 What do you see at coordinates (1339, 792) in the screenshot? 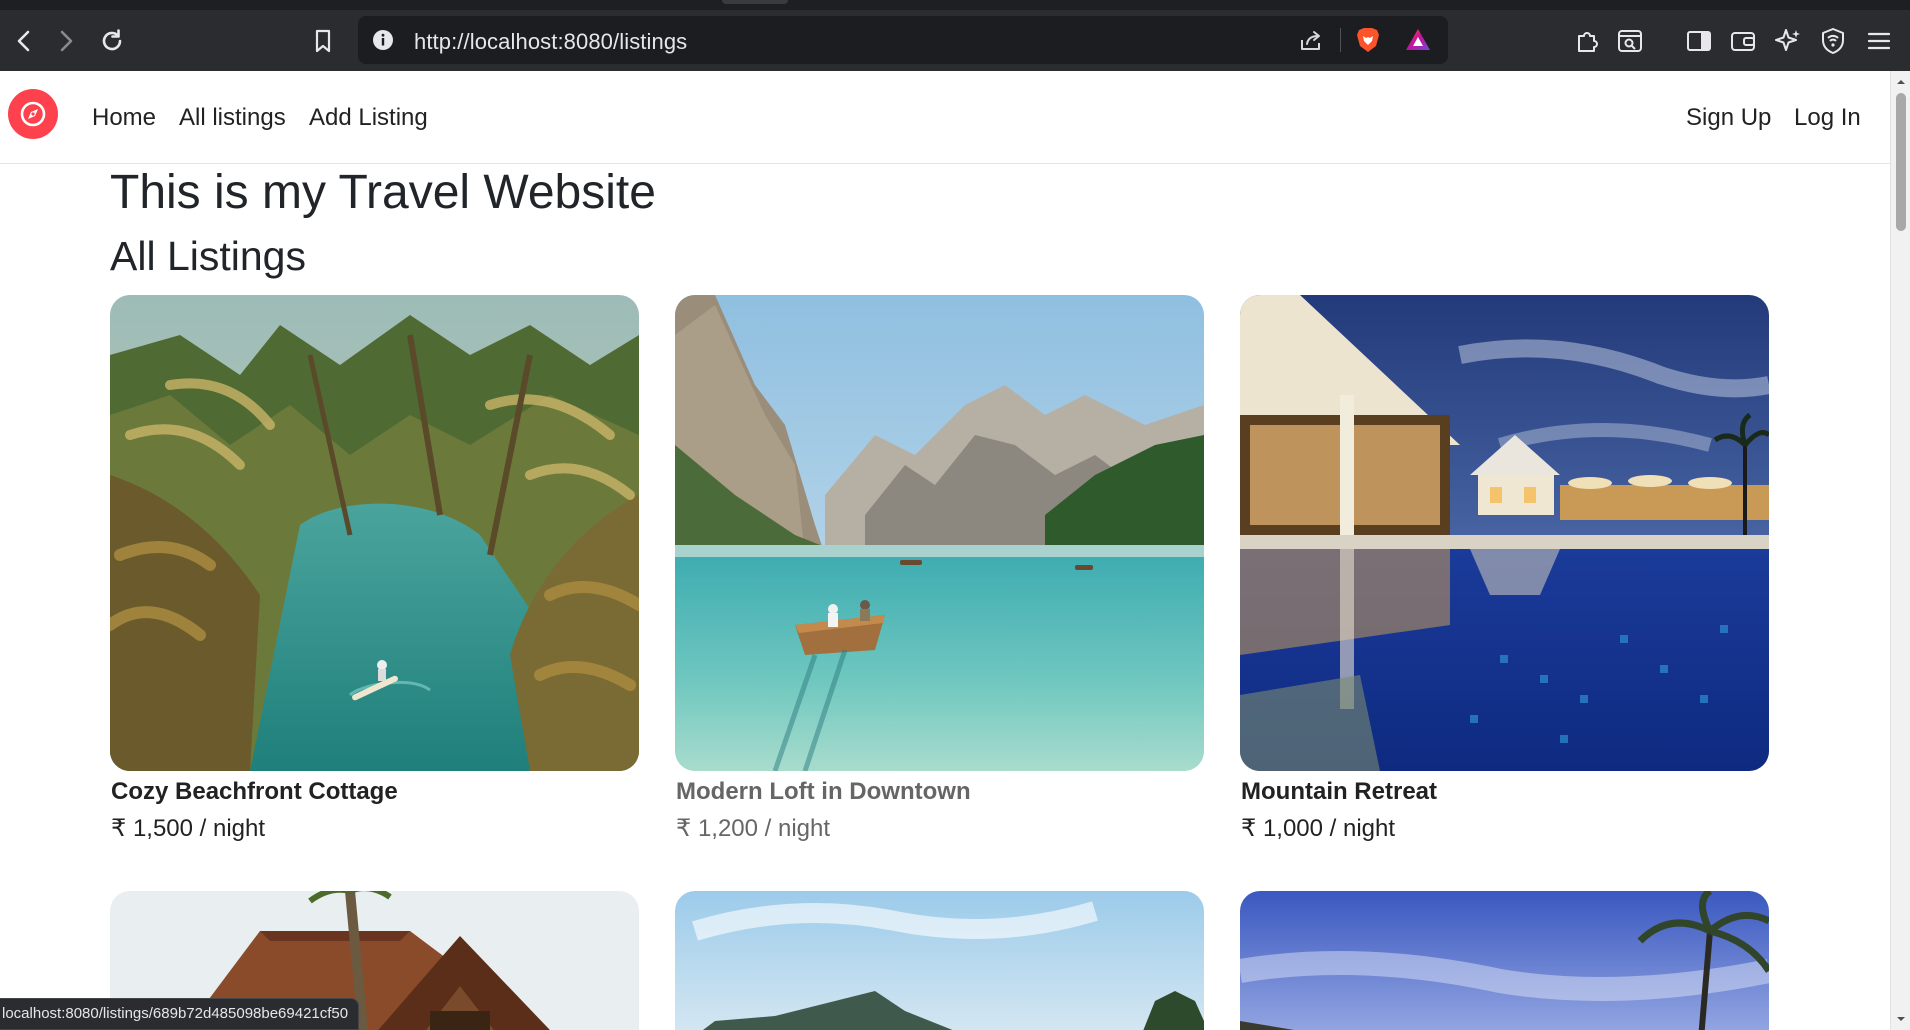
I see `listing-title: Mountain Retreat` at bounding box center [1339, 792].